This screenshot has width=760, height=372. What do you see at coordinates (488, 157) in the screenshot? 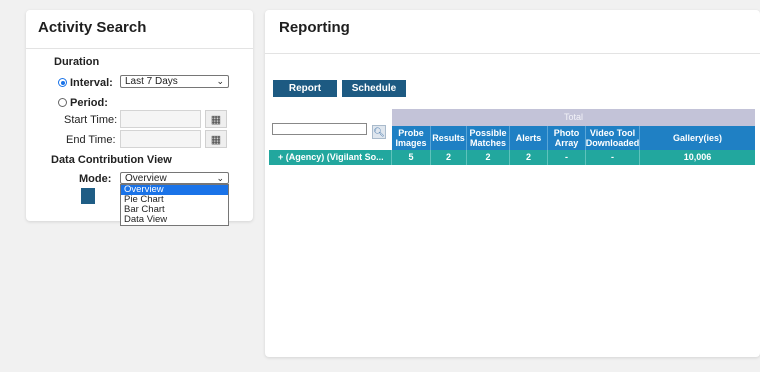
I see `cell-possible-matches: 2` at bounding box center [488, 157].